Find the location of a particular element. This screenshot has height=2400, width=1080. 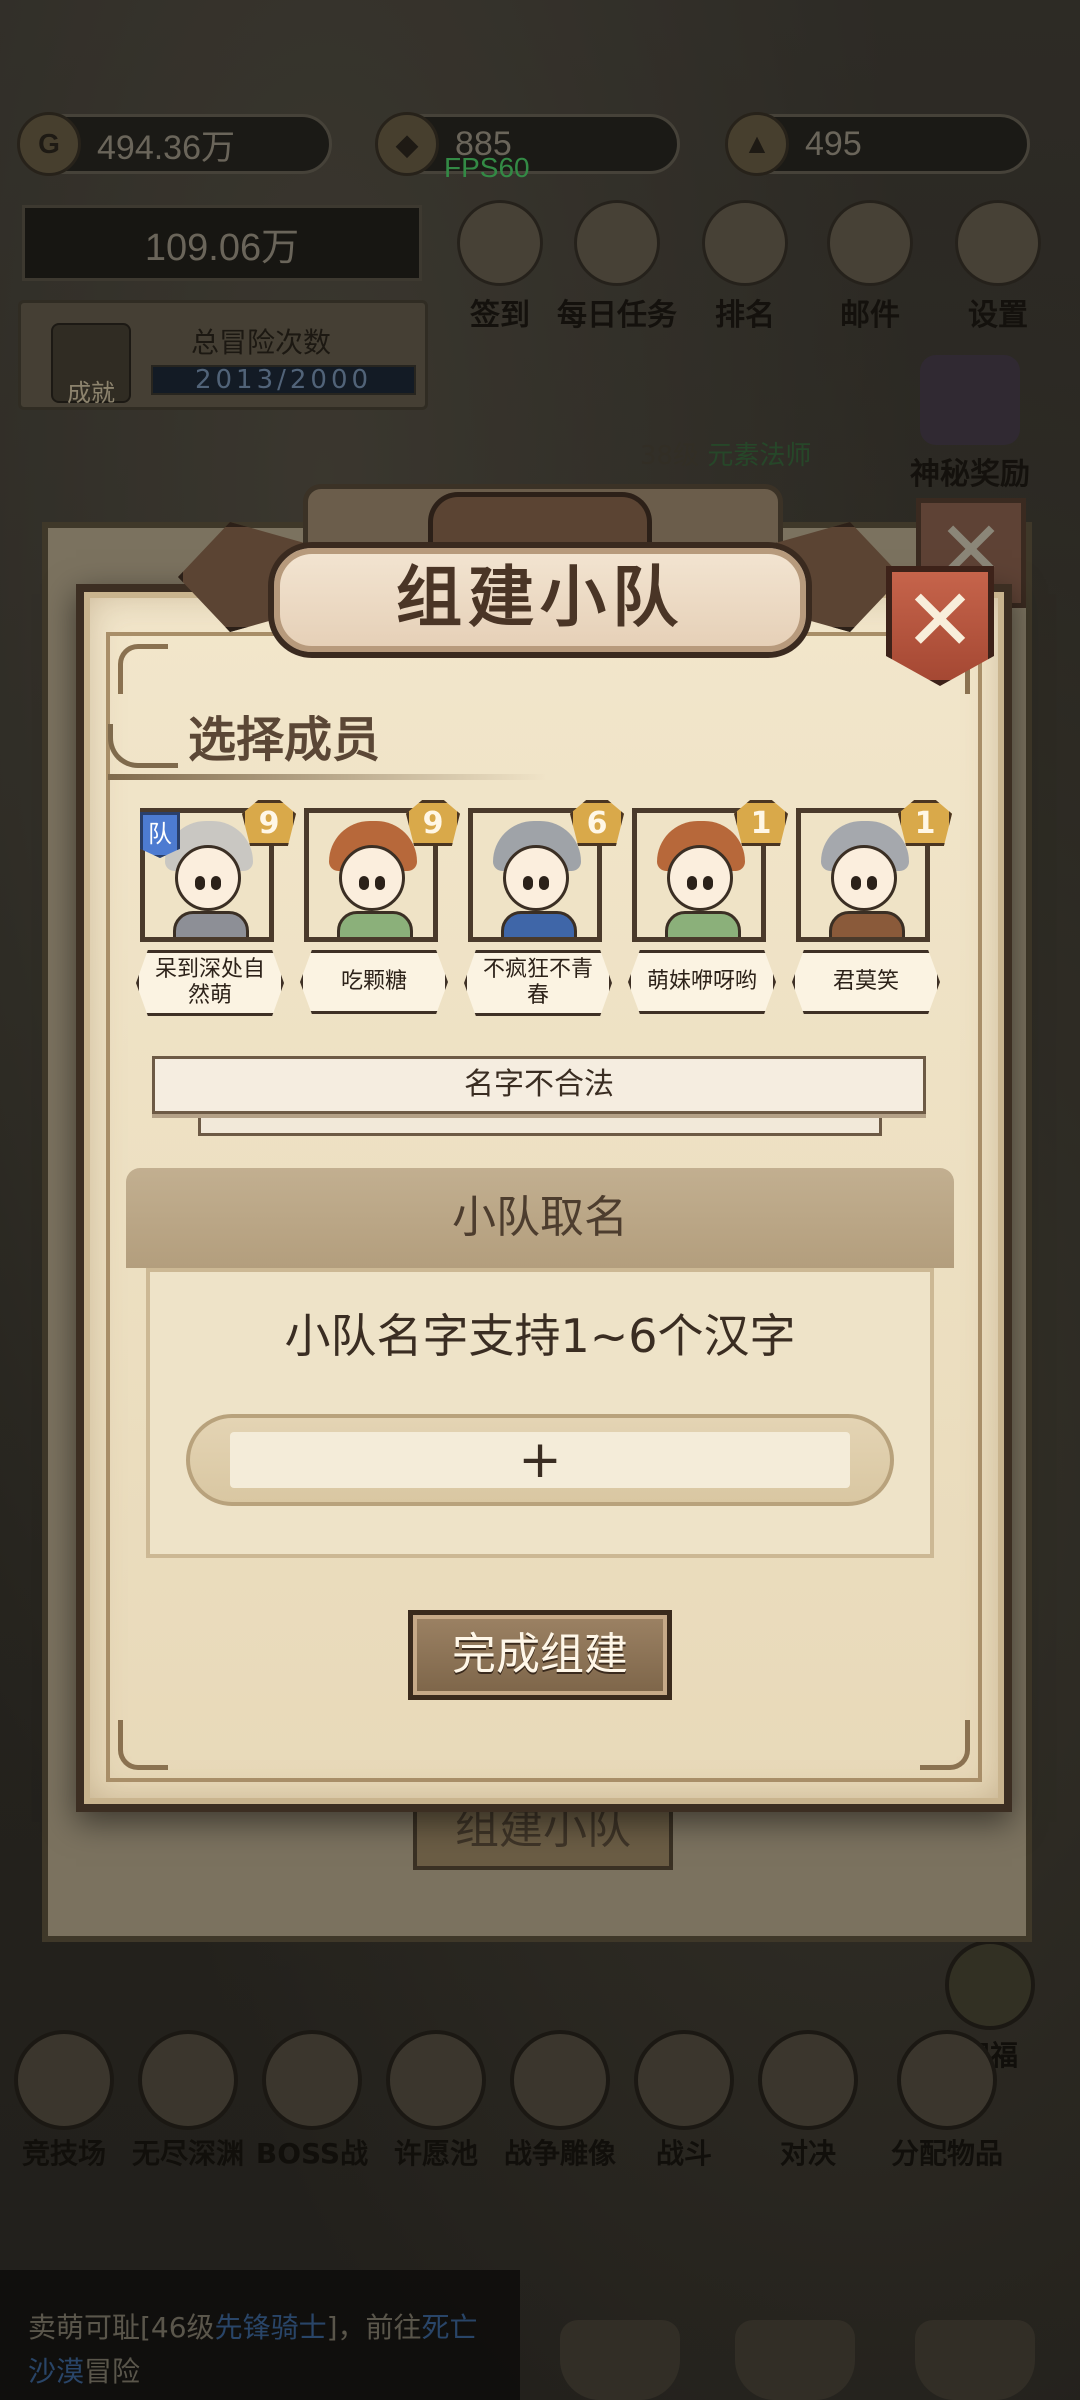

member-level-badge: 6 is located at coordinates (597, 823).